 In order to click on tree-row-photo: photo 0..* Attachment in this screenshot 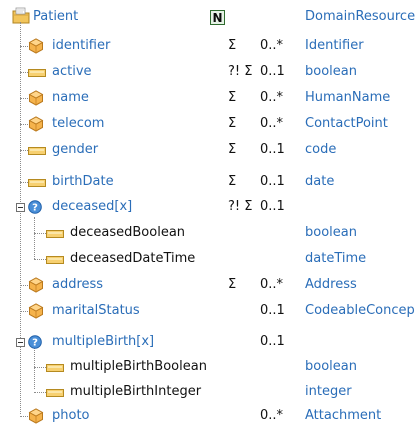, I will do `click(207, 419)`.